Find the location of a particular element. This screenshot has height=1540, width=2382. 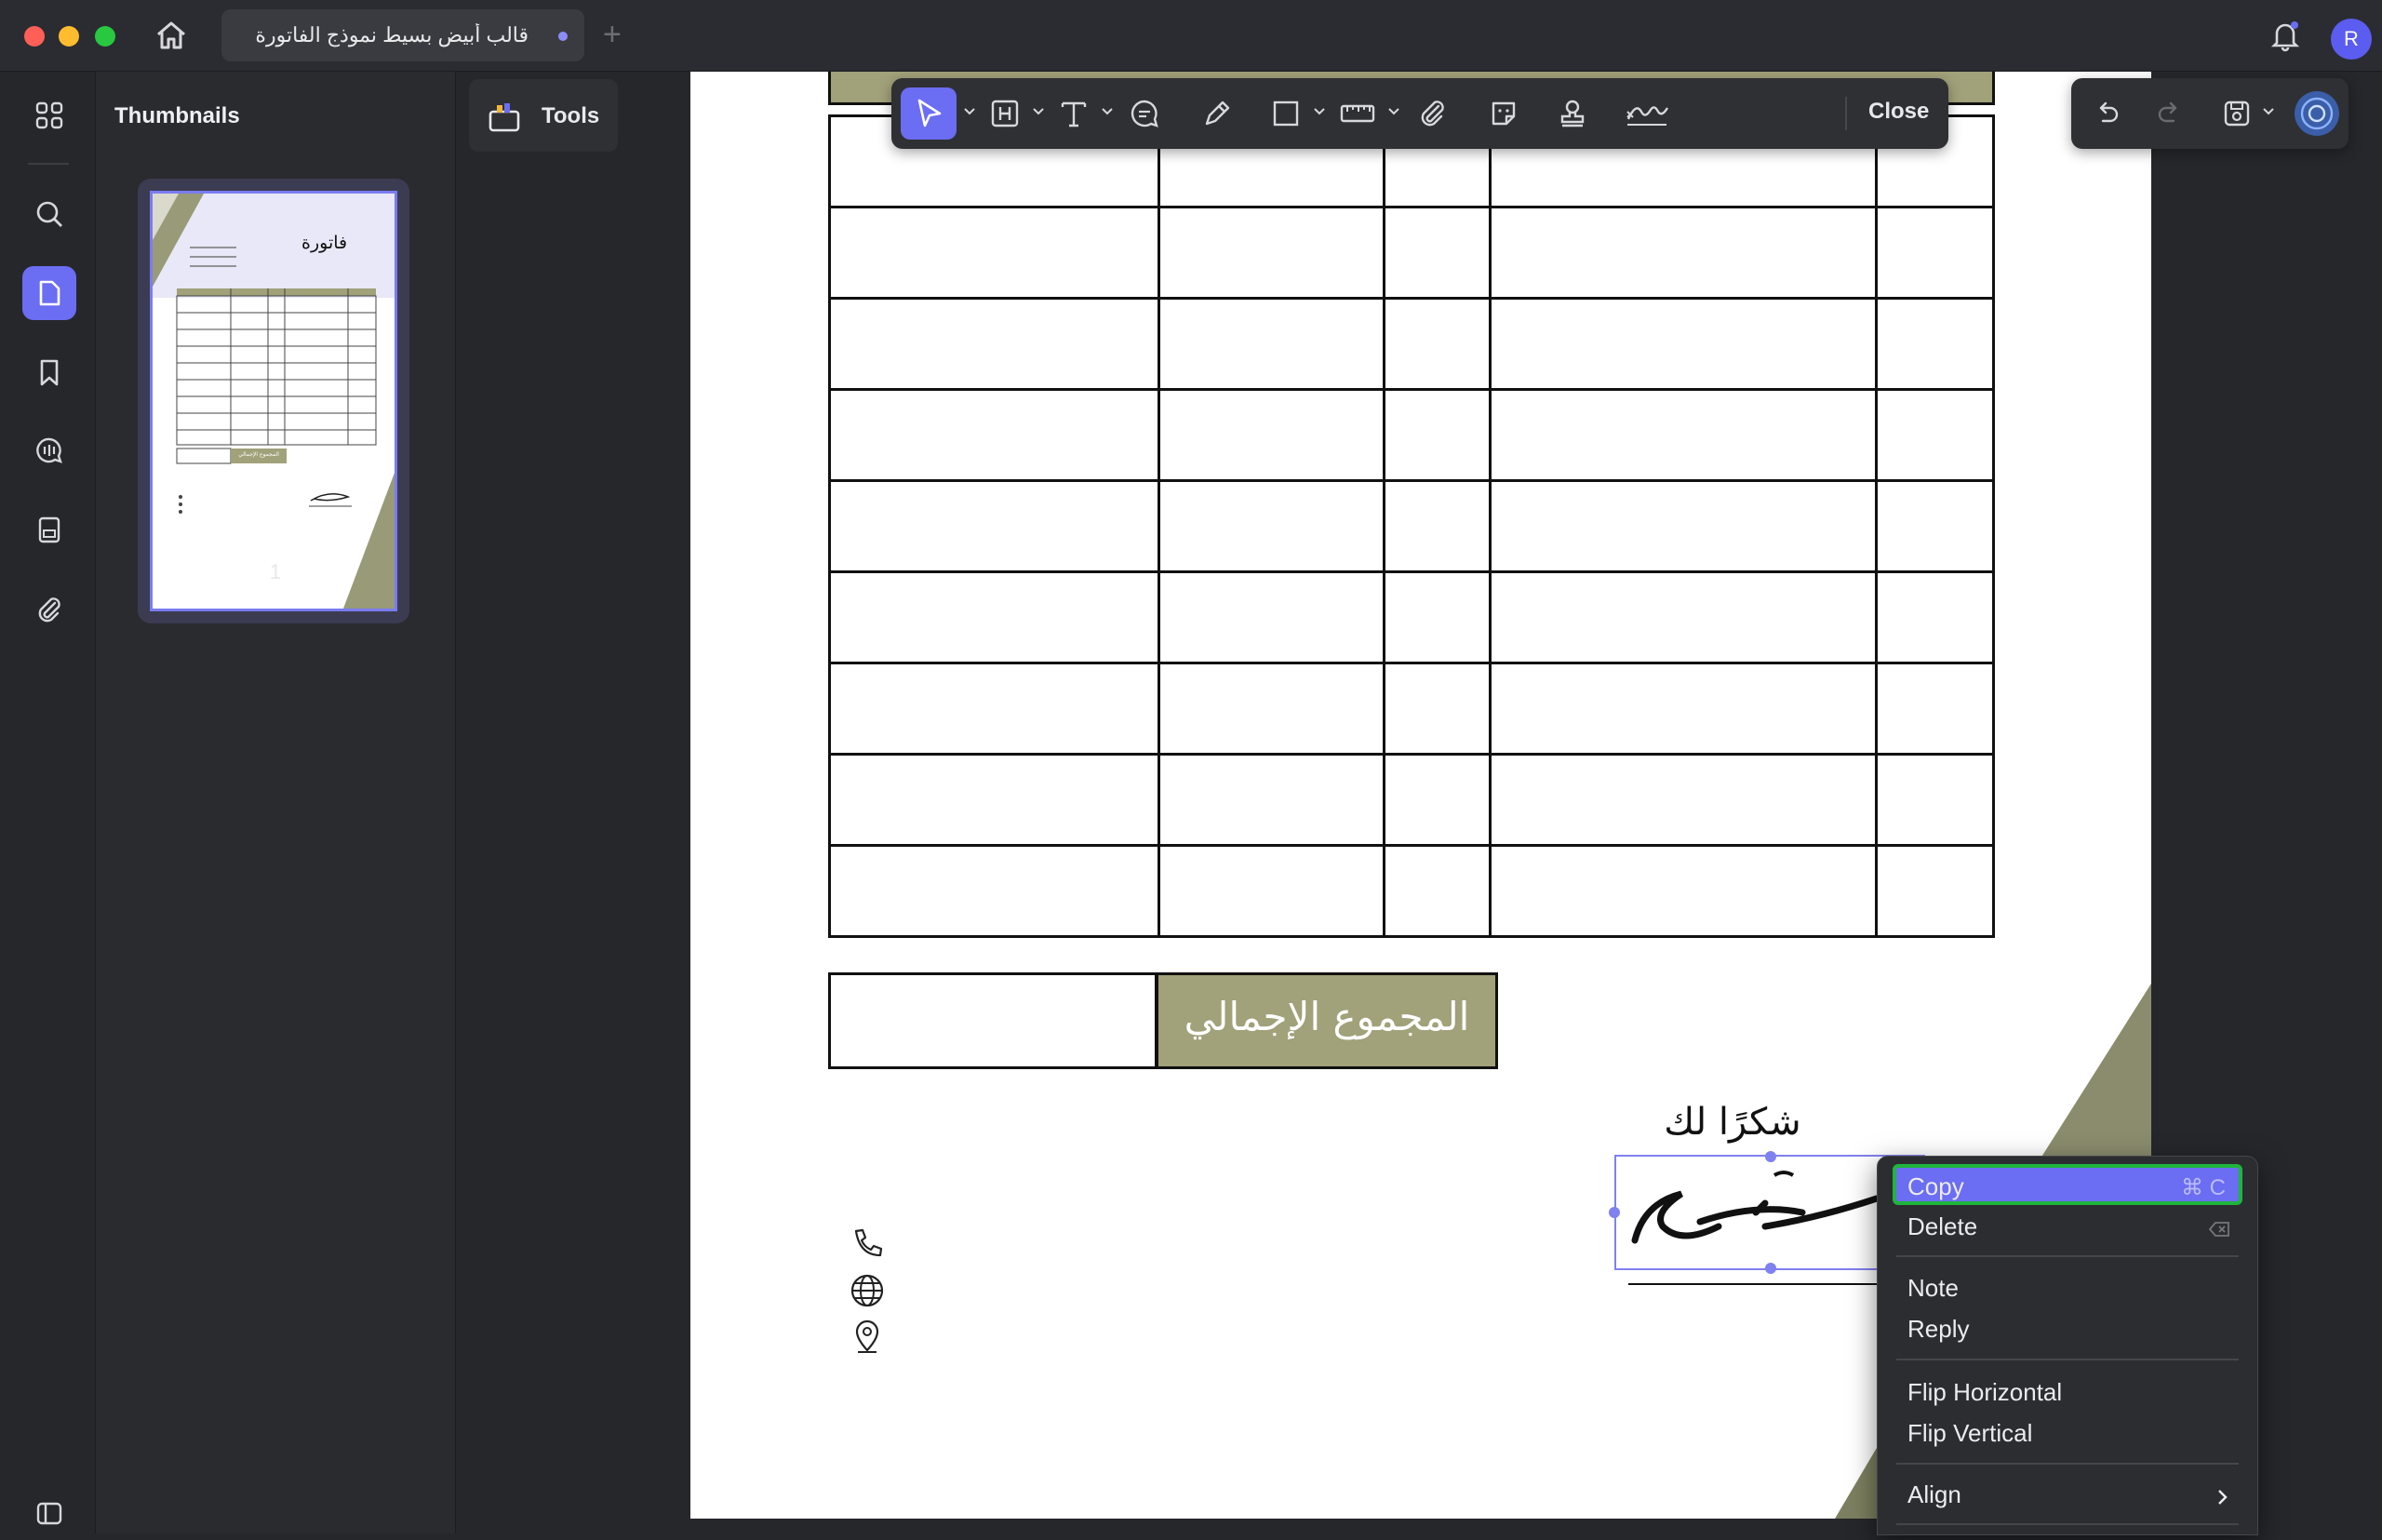

globe-icon is located at coordinates (867, 1290).